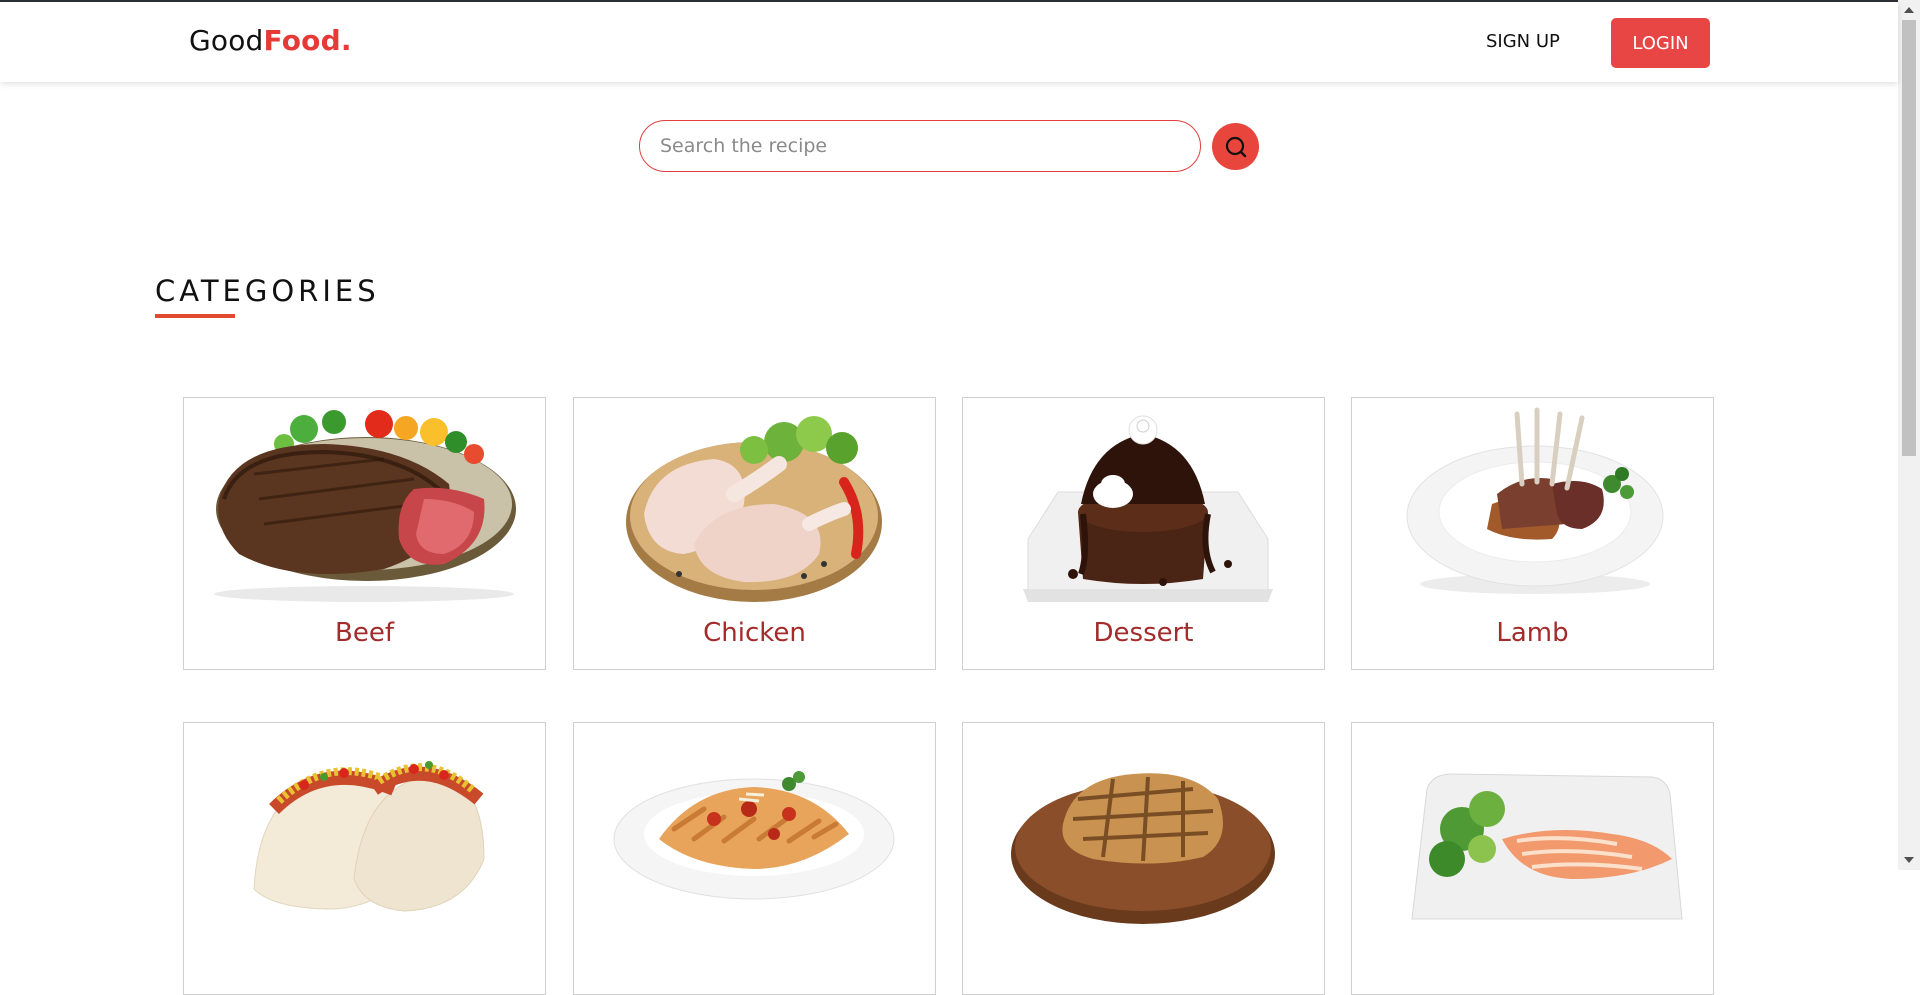 The height and width of the screenshot is (995, 1920). Describe the element at coordinates (754, 835) in the screenshot. I see `pasta-image` at that location.